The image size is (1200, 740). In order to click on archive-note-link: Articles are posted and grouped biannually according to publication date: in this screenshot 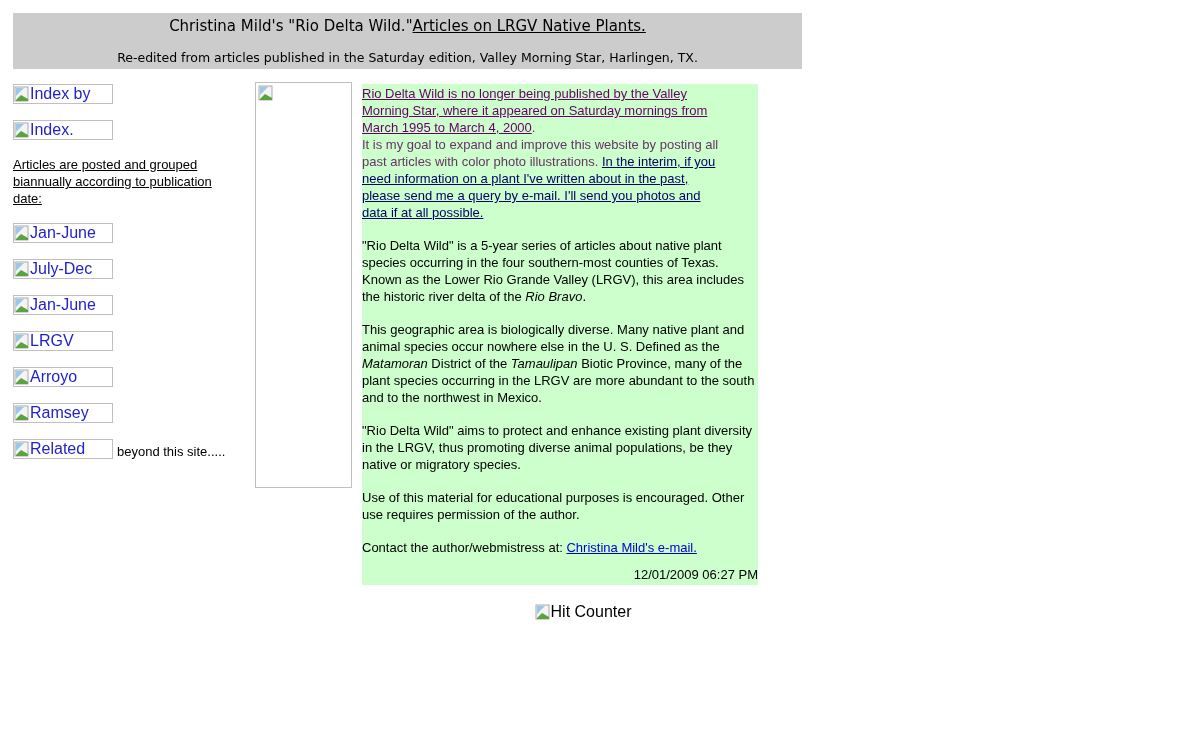, I will do `click(126, 181)`.